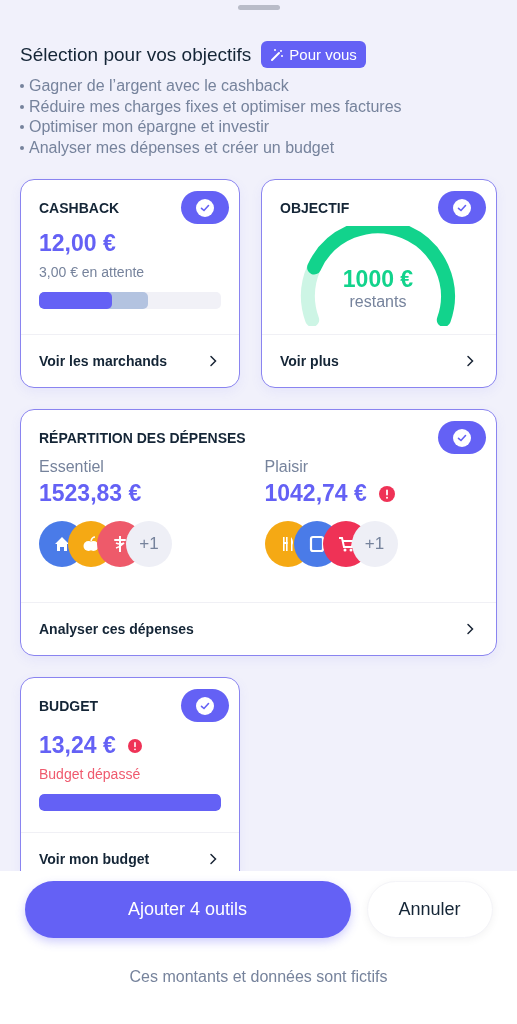 The width and height of the screenshot is (517, 1024). What do you see at coordinates (69, 705) in the screenshot?
I see `card-title: BUDGET` at bounding box center [69, 705].